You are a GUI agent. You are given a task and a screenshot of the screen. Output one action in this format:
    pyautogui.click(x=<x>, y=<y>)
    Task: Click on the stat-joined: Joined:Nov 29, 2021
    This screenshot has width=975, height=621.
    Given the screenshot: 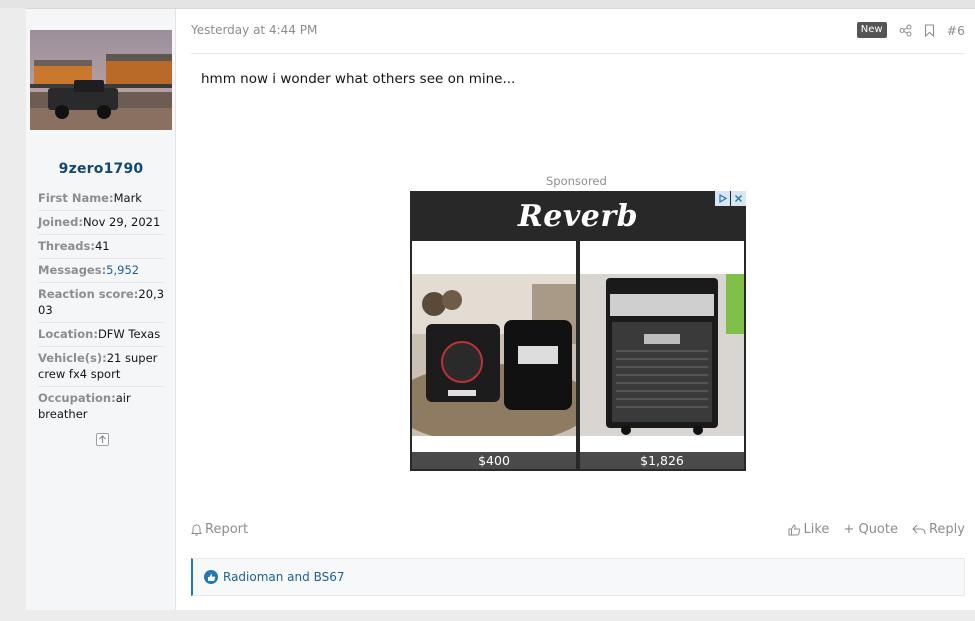 What is the action you would take?
    pyautogui.click(x=101, y=223)
    